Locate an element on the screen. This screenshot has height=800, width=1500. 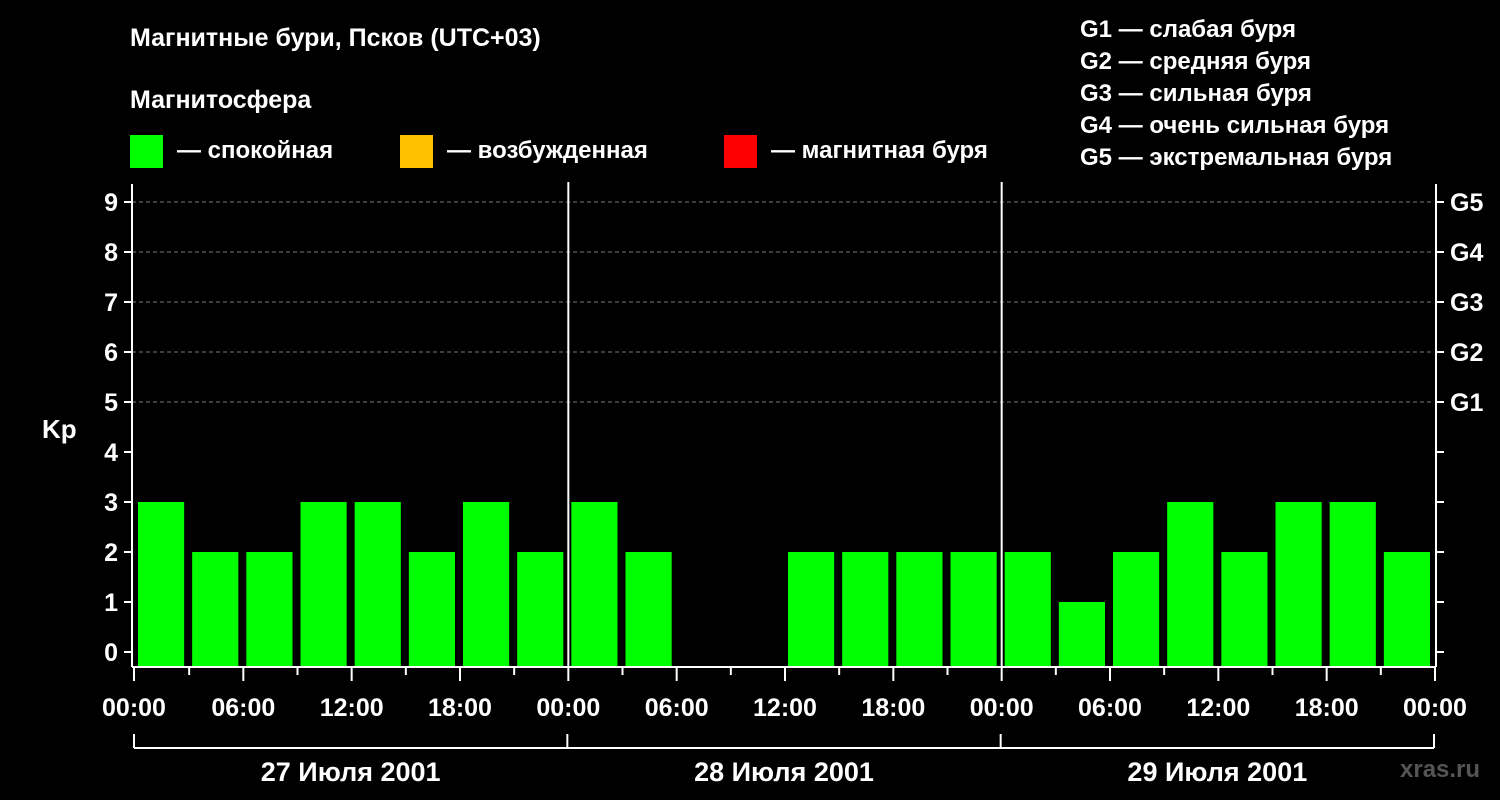
g-level-label: G2 is located at coordinates (1466, 353).